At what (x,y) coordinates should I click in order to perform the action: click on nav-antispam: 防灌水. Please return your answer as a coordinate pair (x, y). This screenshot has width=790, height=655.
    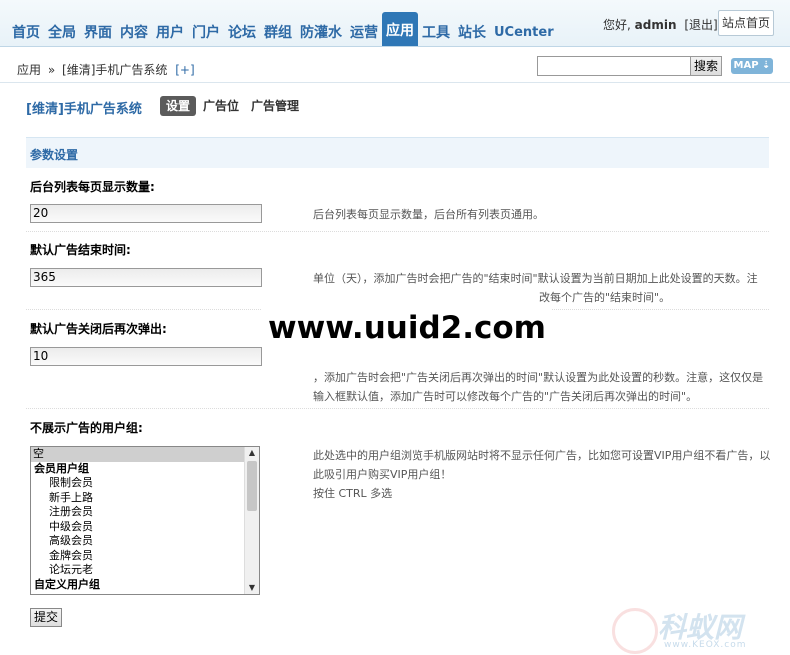
    Looking at the image, I should click on (321, 31).